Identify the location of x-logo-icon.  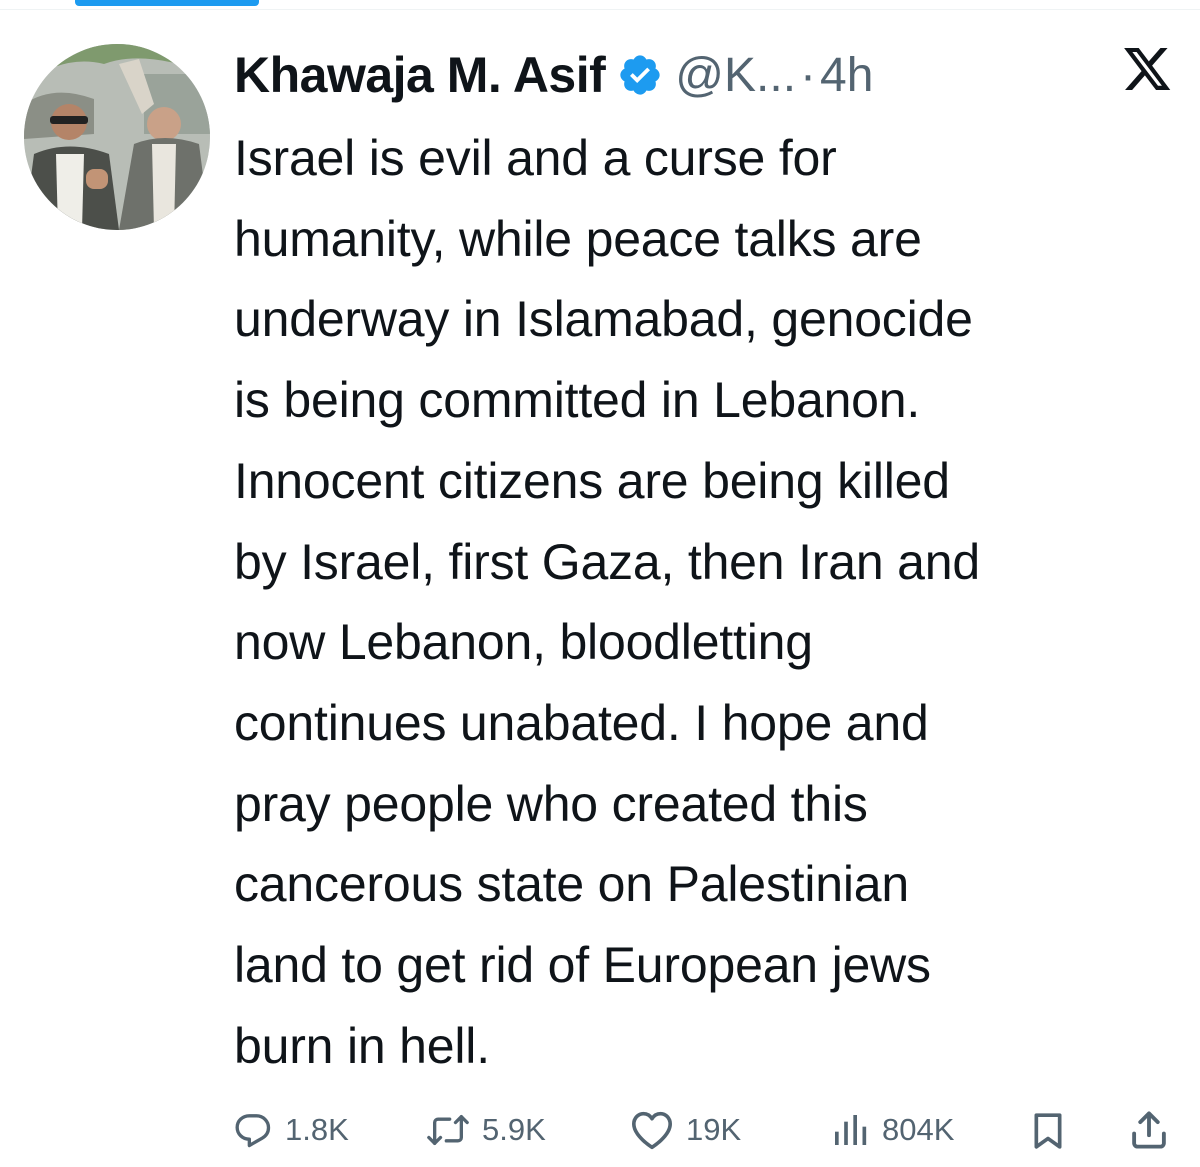
(1148, 71).